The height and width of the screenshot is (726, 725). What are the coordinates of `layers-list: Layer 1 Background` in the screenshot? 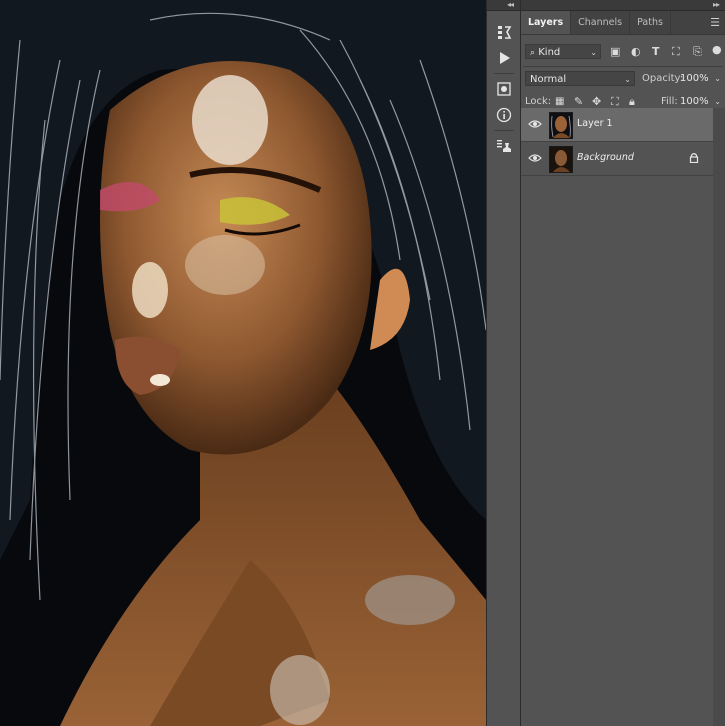 It's located at (617, 142).